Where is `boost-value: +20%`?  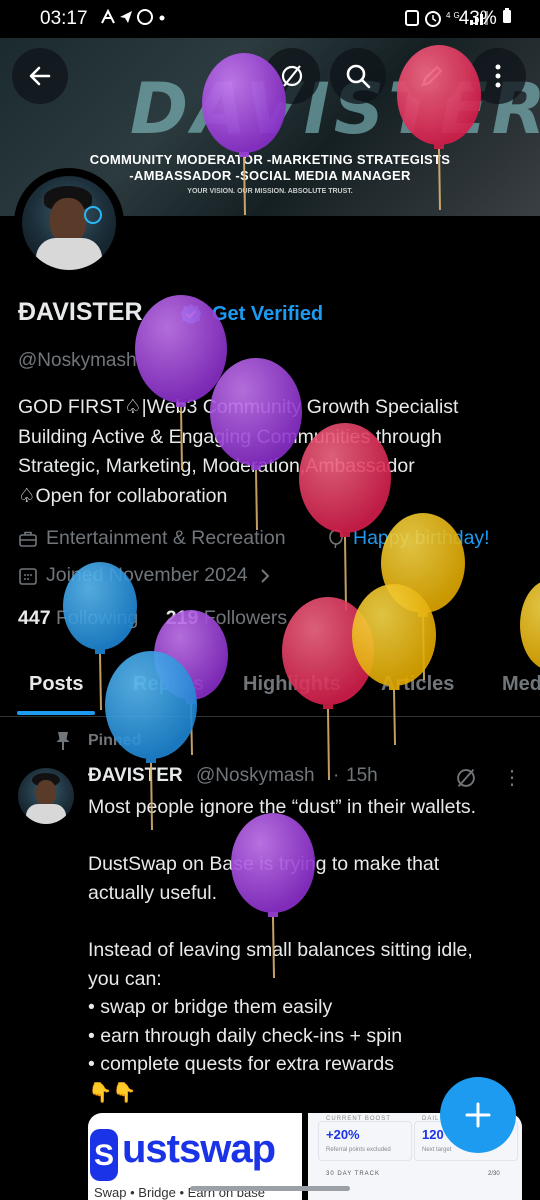 boost-value: +20% is located at coordinates (343, 1134).